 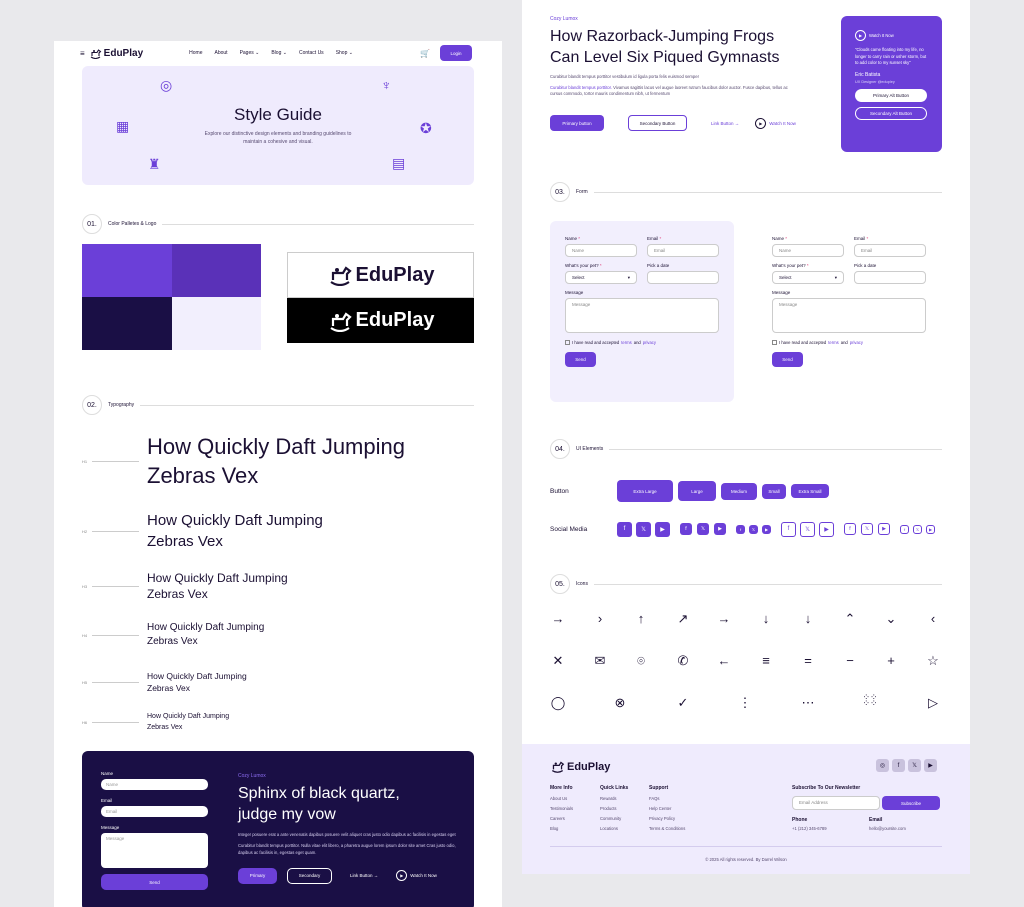 What do you see at coordinates (830, 826) in the screenshot?
I see `phone-block: Phone +1 (212) 345-6789` at bounding box center [830, 826].